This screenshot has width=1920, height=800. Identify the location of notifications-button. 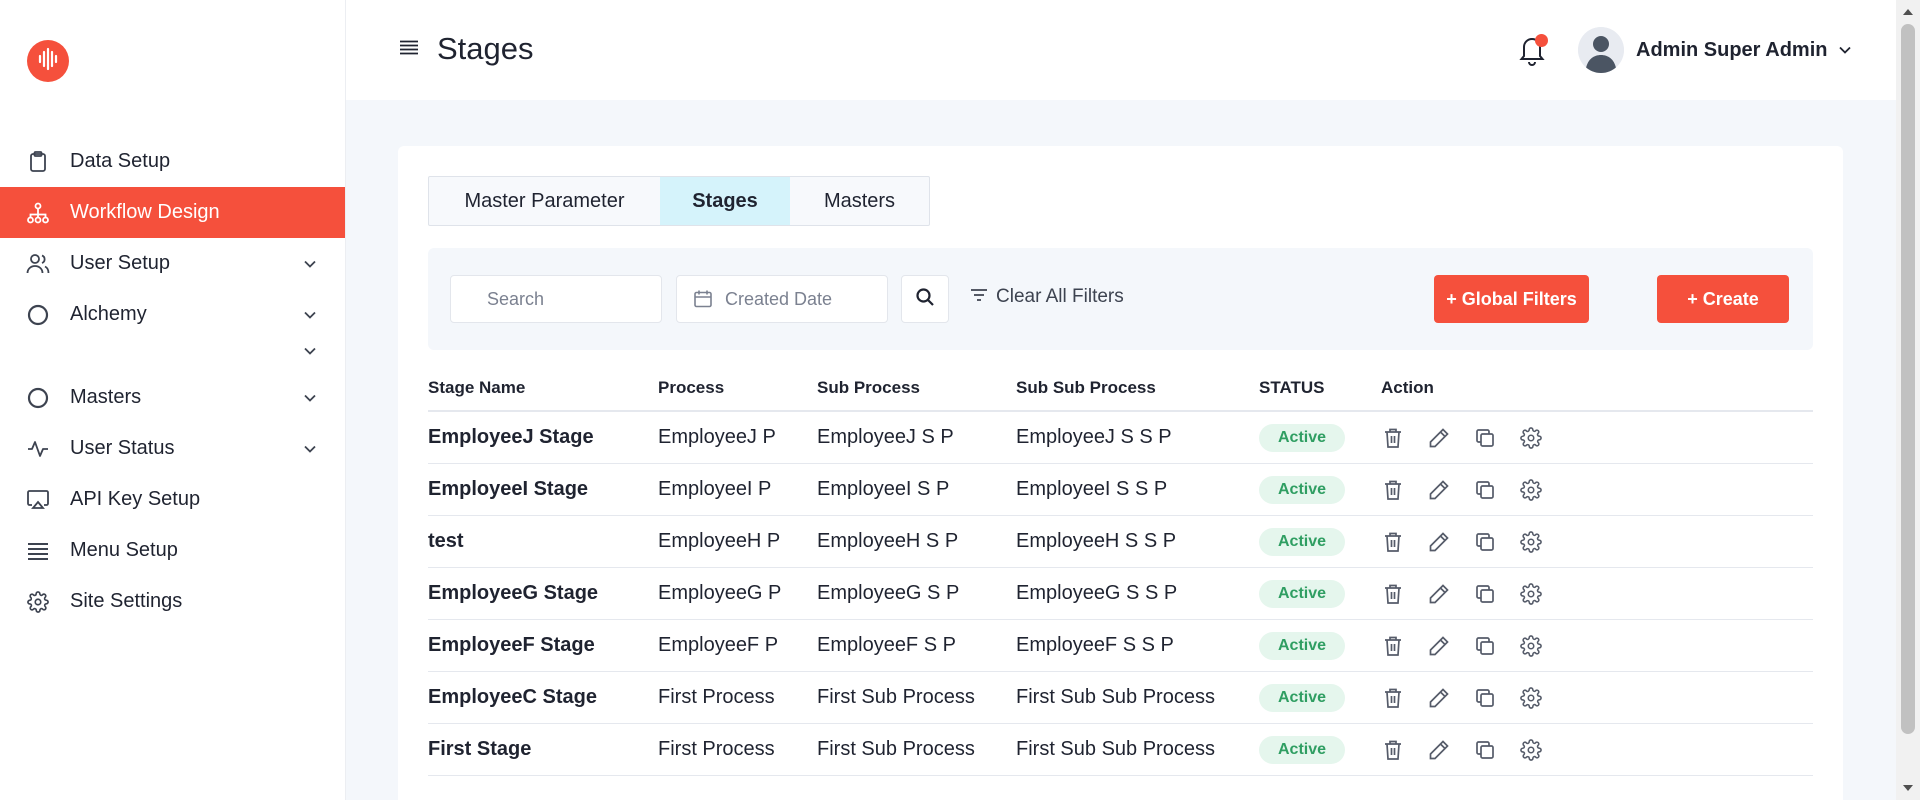
(1534, 51).